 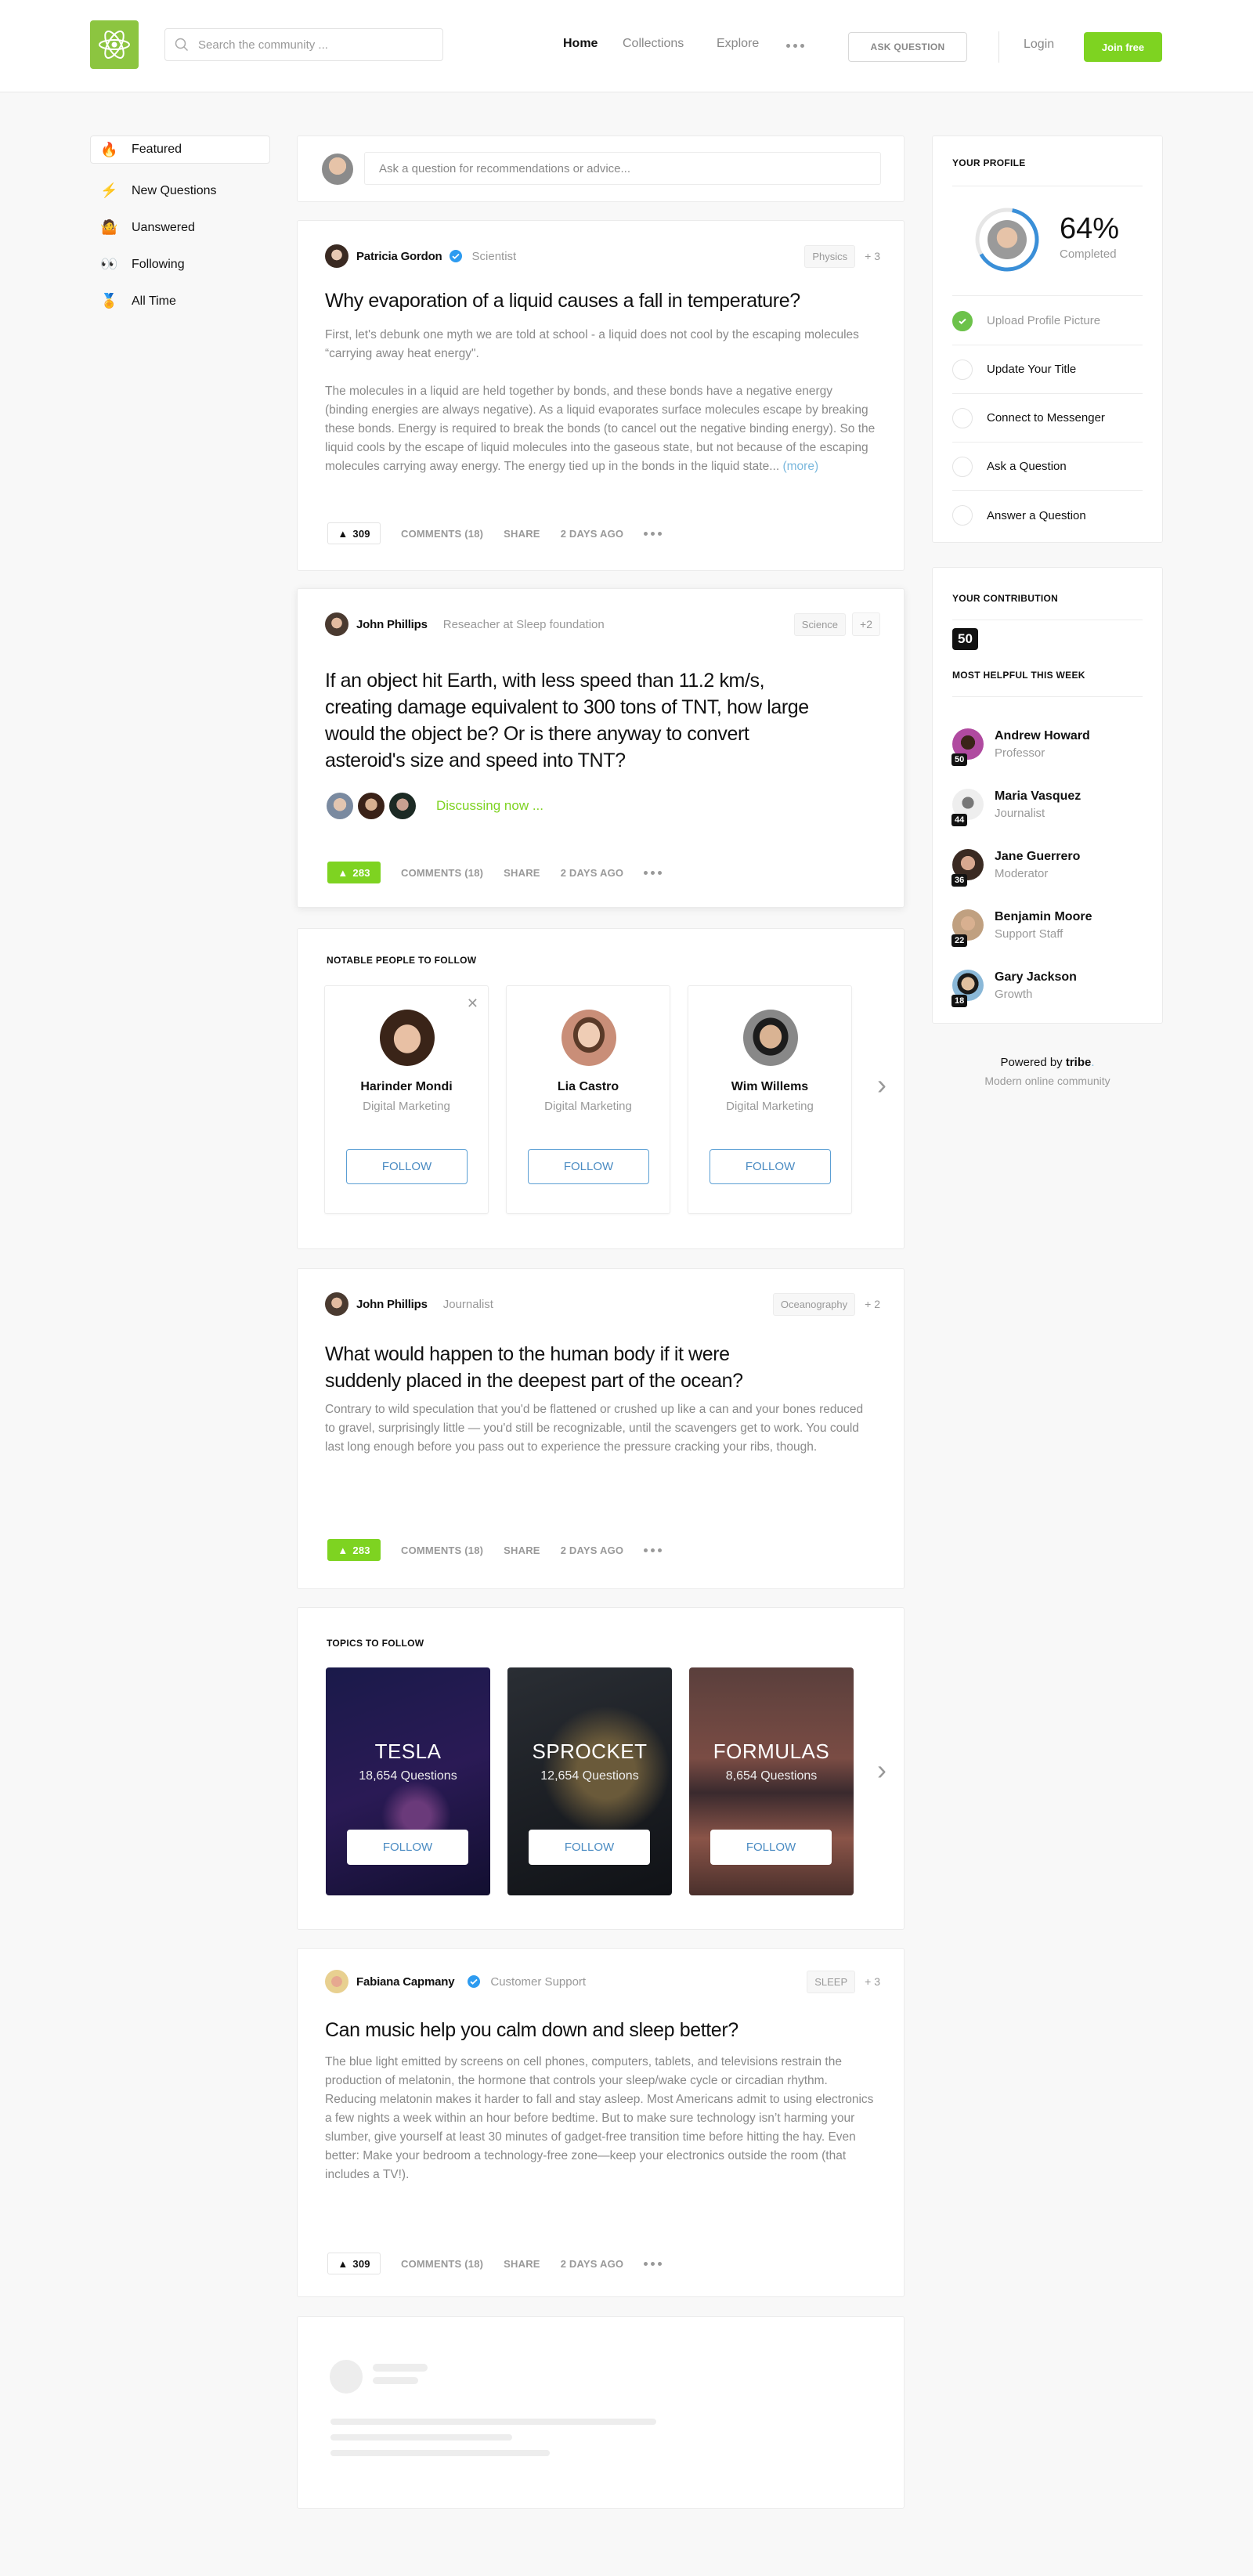 What do you see at coordinates (1038, 796) in the screenshot?
I see `helper-name: Maria Vasquez` at bounding box center [1038, 796].